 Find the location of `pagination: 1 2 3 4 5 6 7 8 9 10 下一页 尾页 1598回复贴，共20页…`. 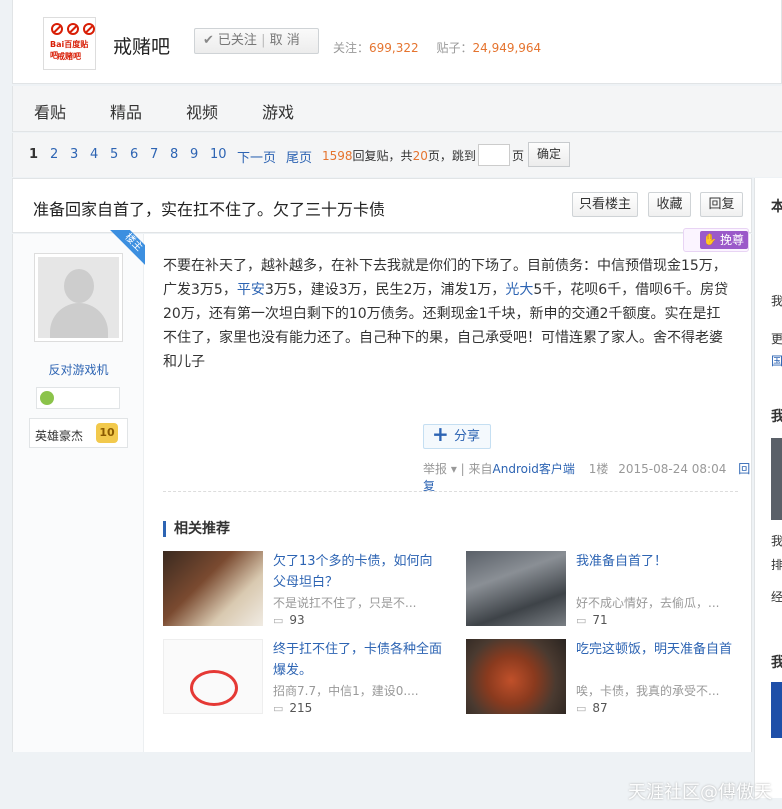

pagination: 1 2 3 4 5 6 7 8 9 10 下一页 尾页 1598回复贴，共20页… is located at coordinates (397, 155).